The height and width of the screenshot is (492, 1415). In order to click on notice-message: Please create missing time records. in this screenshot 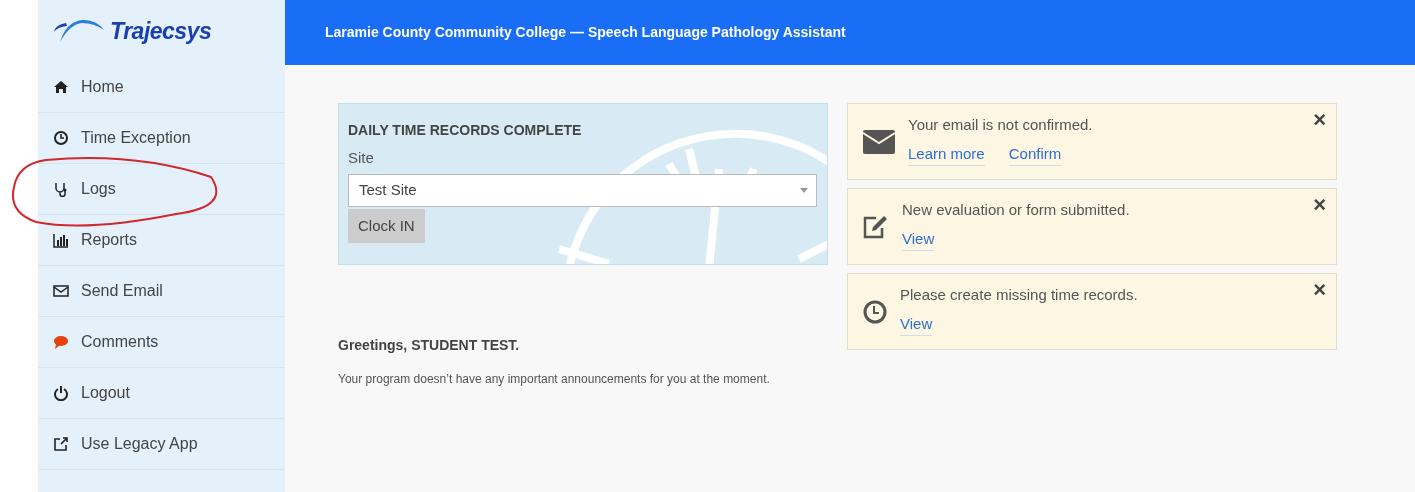, I will do `click(1019, 295)`.